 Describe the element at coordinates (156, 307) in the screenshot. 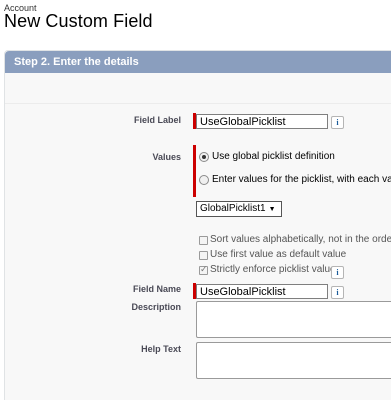

I see `description-label: Description` at that location.